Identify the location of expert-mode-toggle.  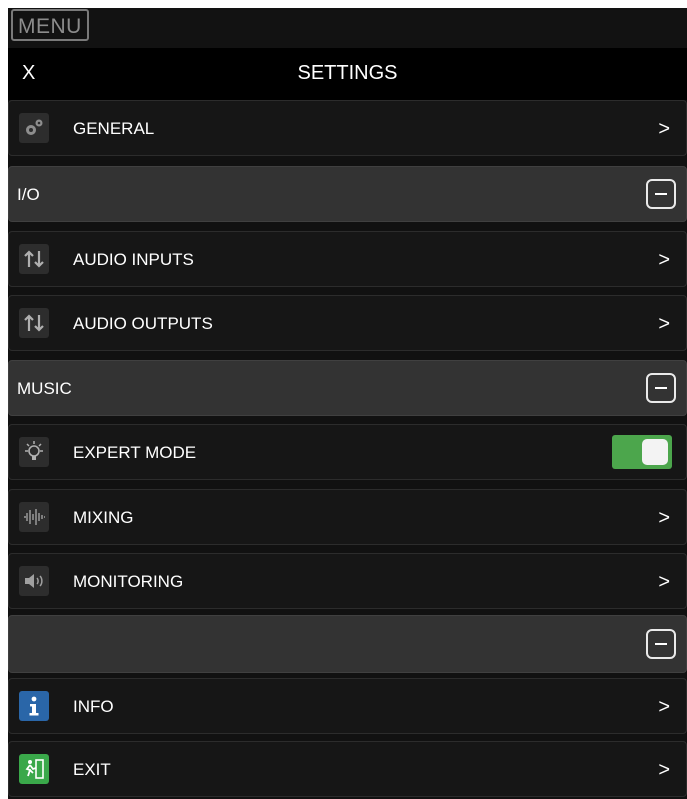
(642, 452).